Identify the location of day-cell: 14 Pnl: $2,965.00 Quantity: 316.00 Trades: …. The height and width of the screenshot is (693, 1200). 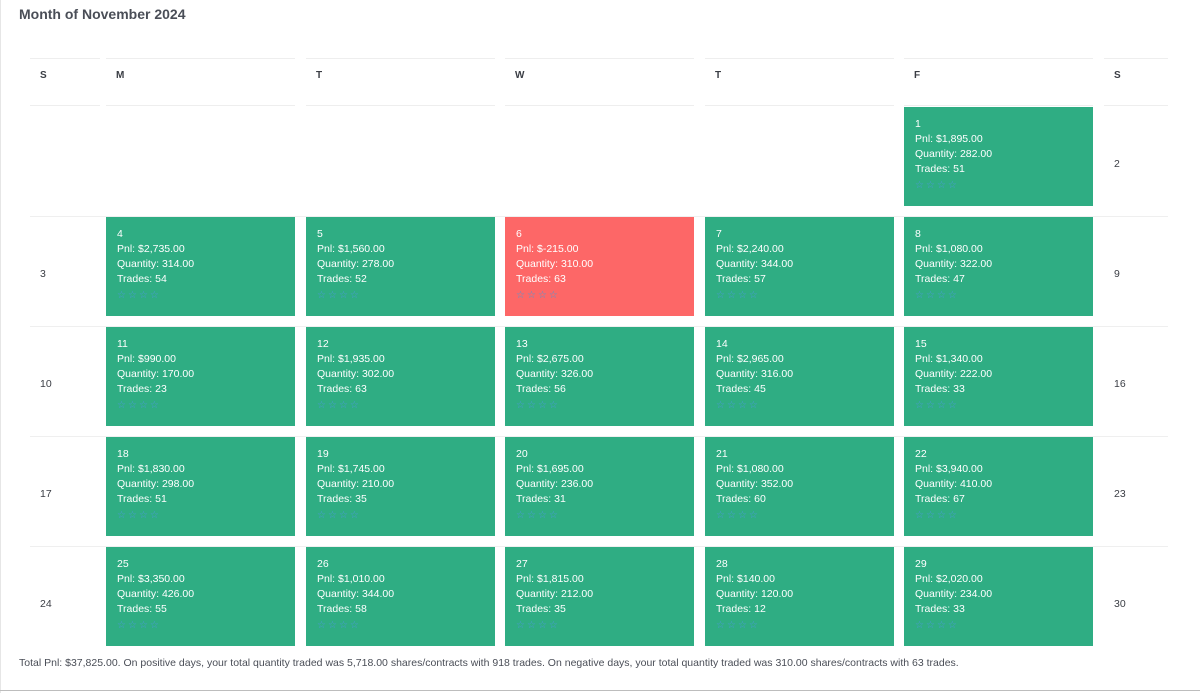
(799, 376).